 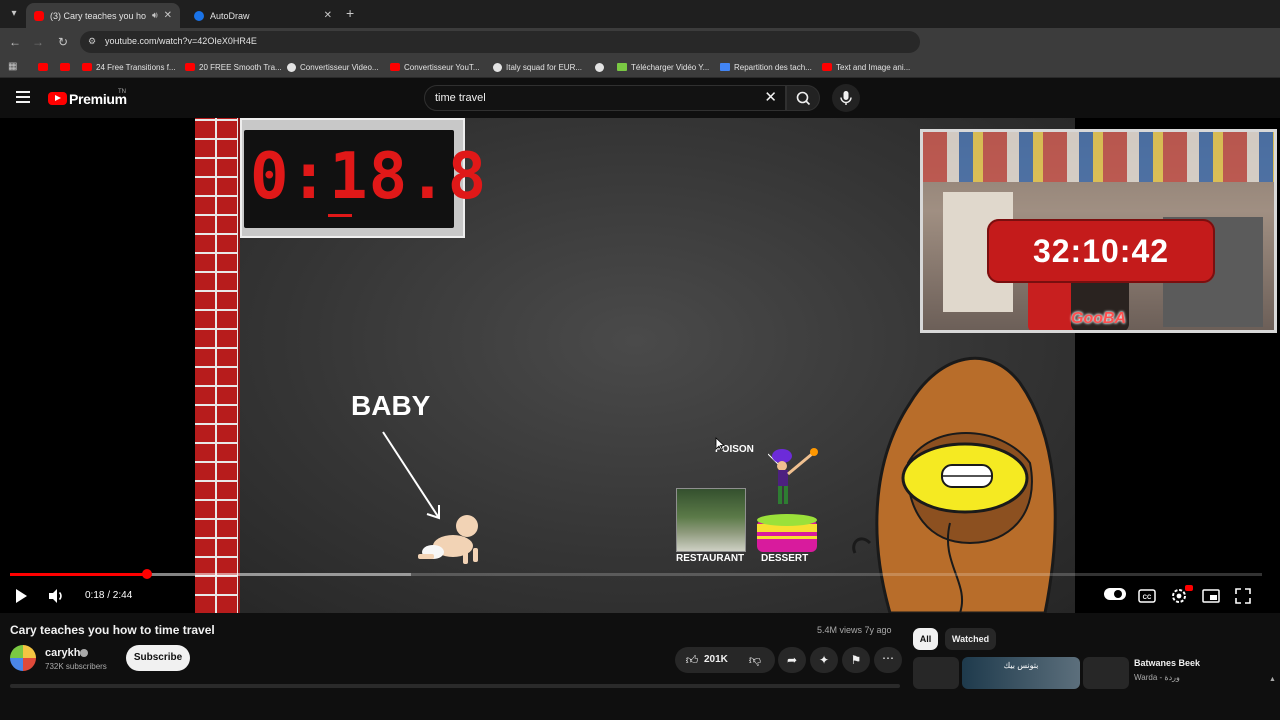 What do you see at coordinates (787, 533) in the screenshot?
I see `dessert-cake-image` at bounding box center [787, 533].